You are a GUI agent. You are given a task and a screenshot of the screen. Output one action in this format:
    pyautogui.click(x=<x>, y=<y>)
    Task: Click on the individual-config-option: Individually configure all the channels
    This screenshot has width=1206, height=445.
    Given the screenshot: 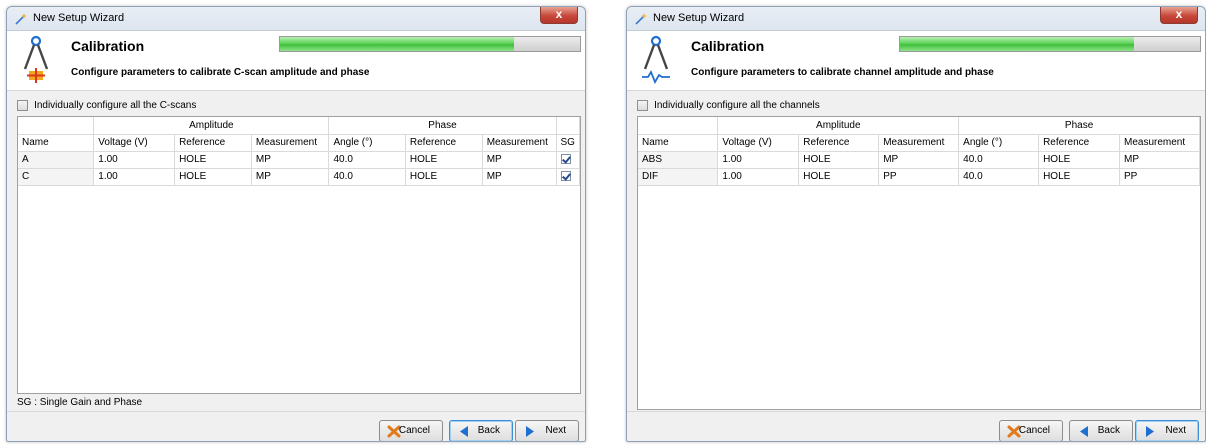 What is the action you would take?
    pyautogui.click(x=728, y=106)
    